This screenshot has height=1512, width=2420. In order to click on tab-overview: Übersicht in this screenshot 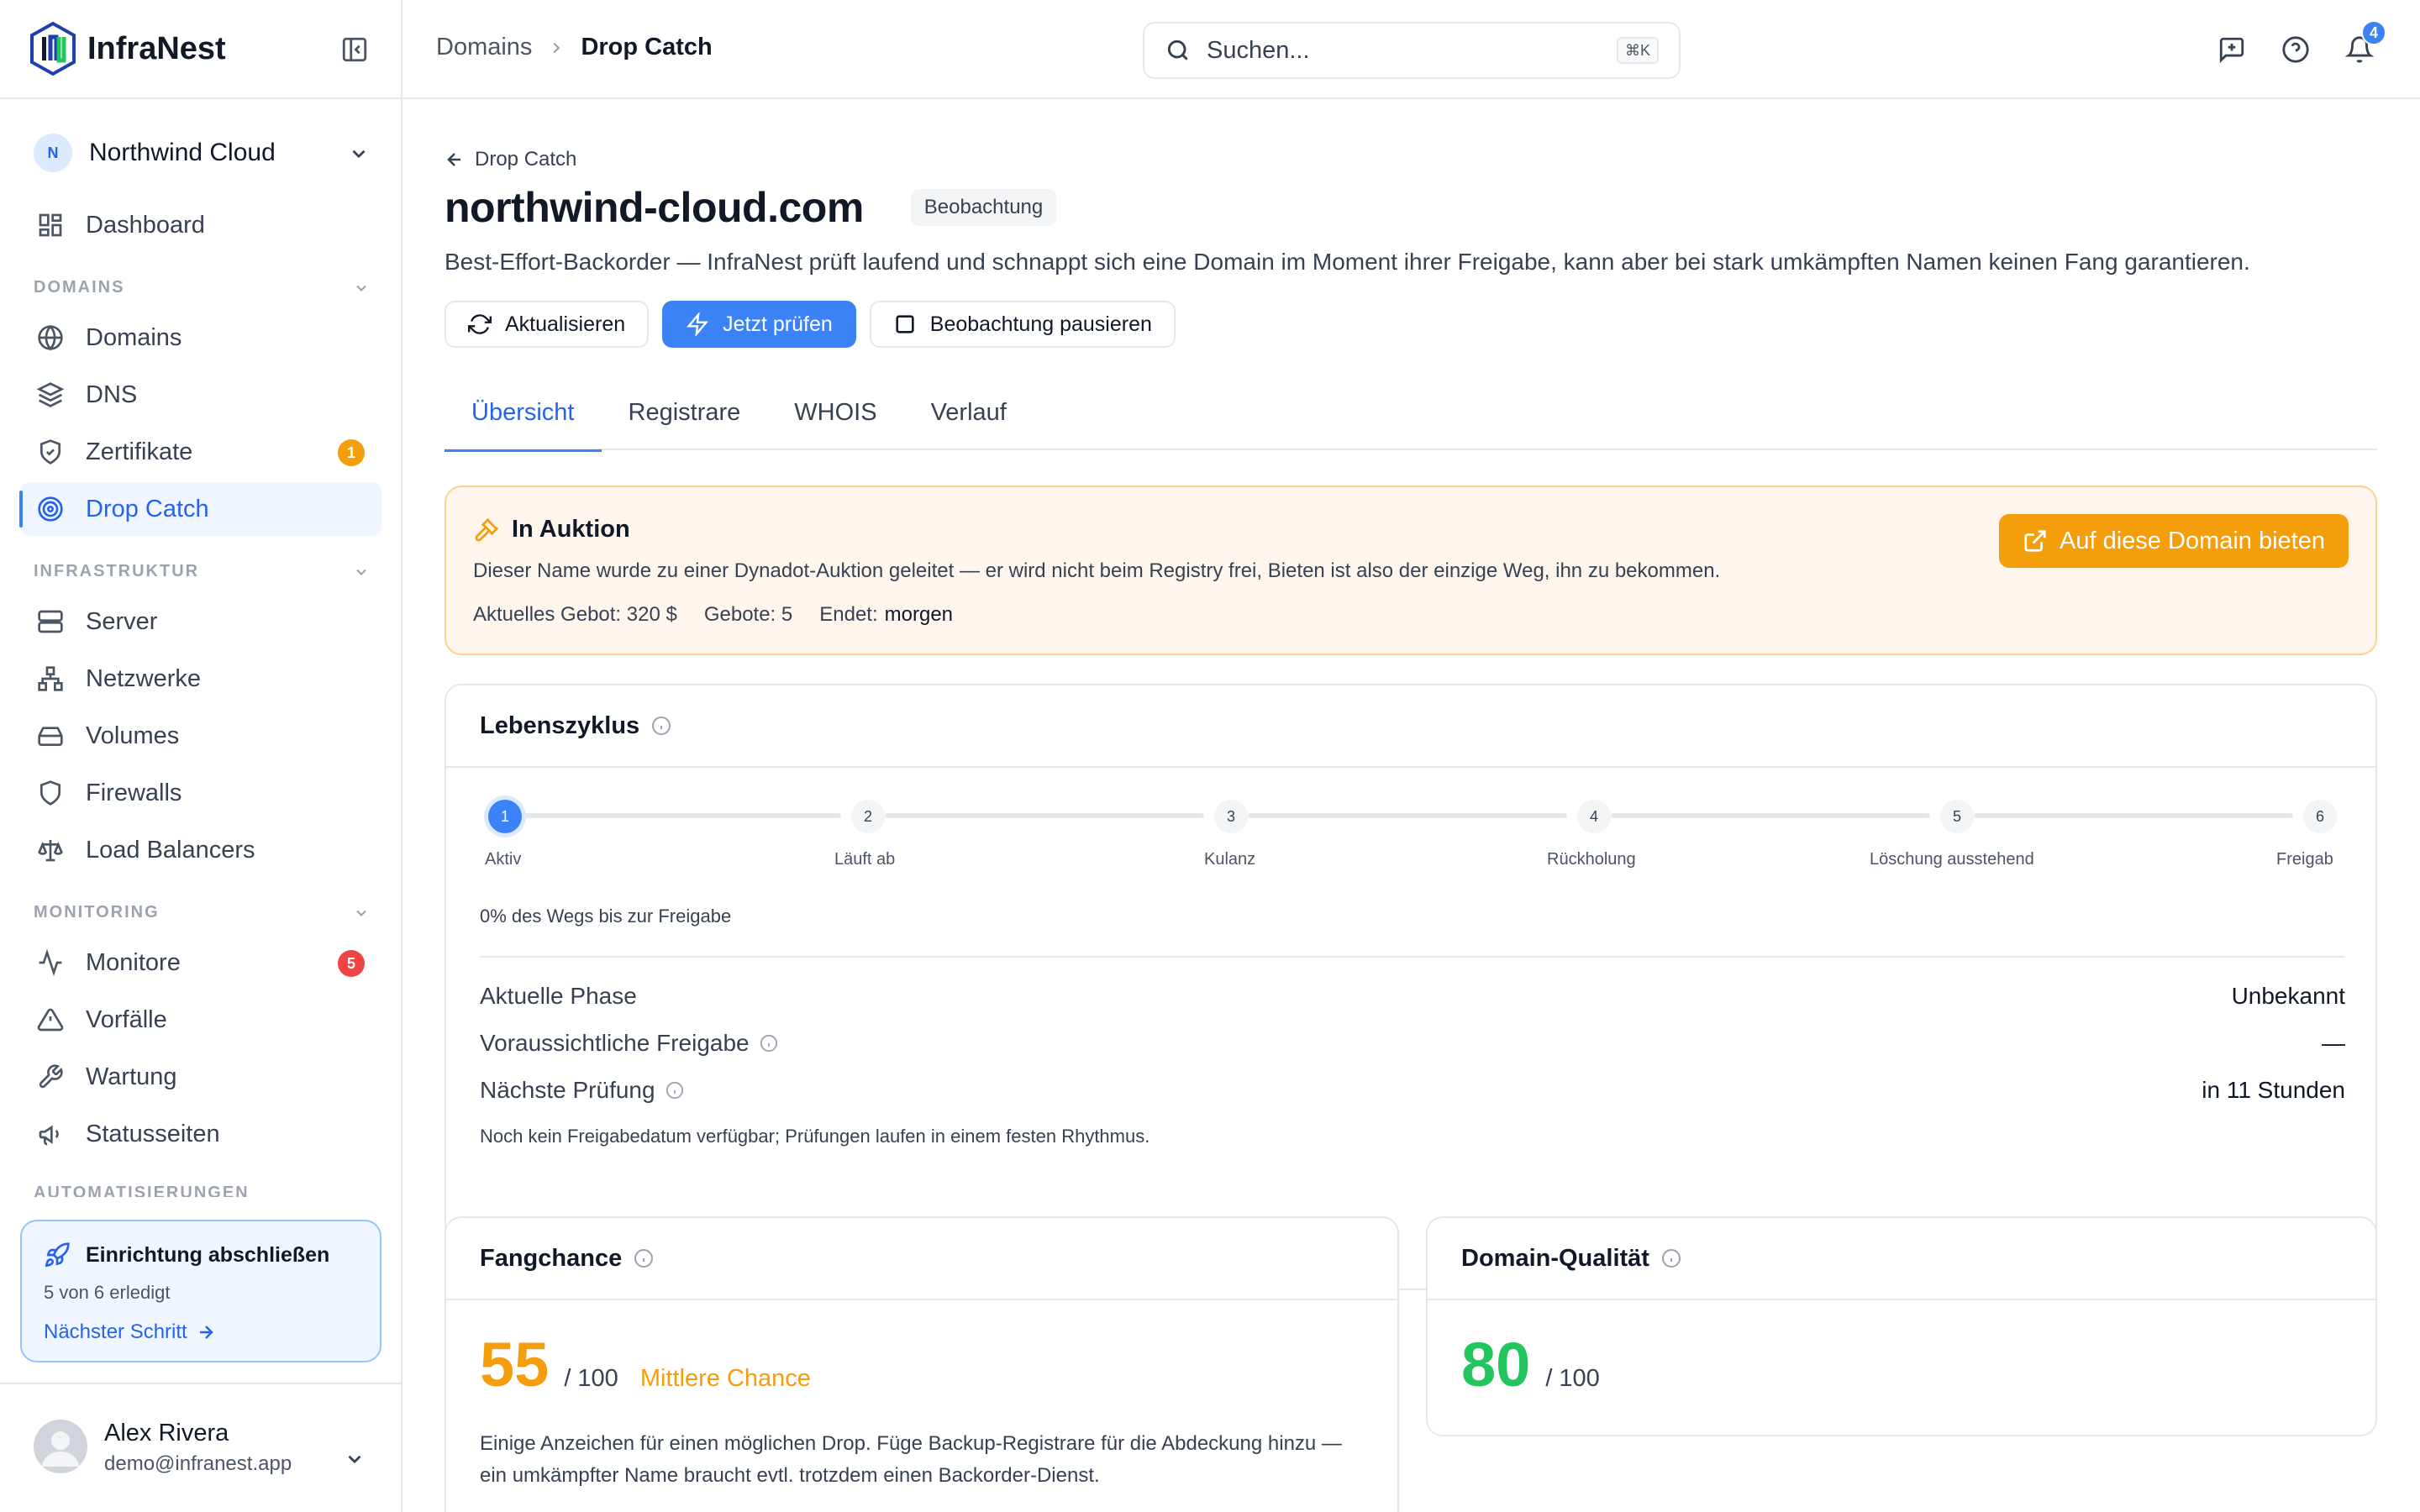, I will do `click(523, 413)`.